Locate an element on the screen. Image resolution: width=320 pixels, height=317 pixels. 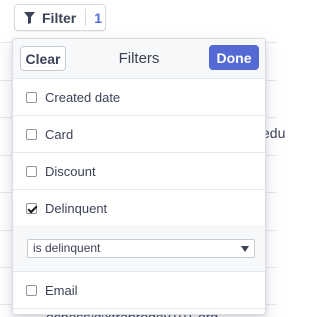
filter-row-discount: Discount is located at coordinates (139, 171).